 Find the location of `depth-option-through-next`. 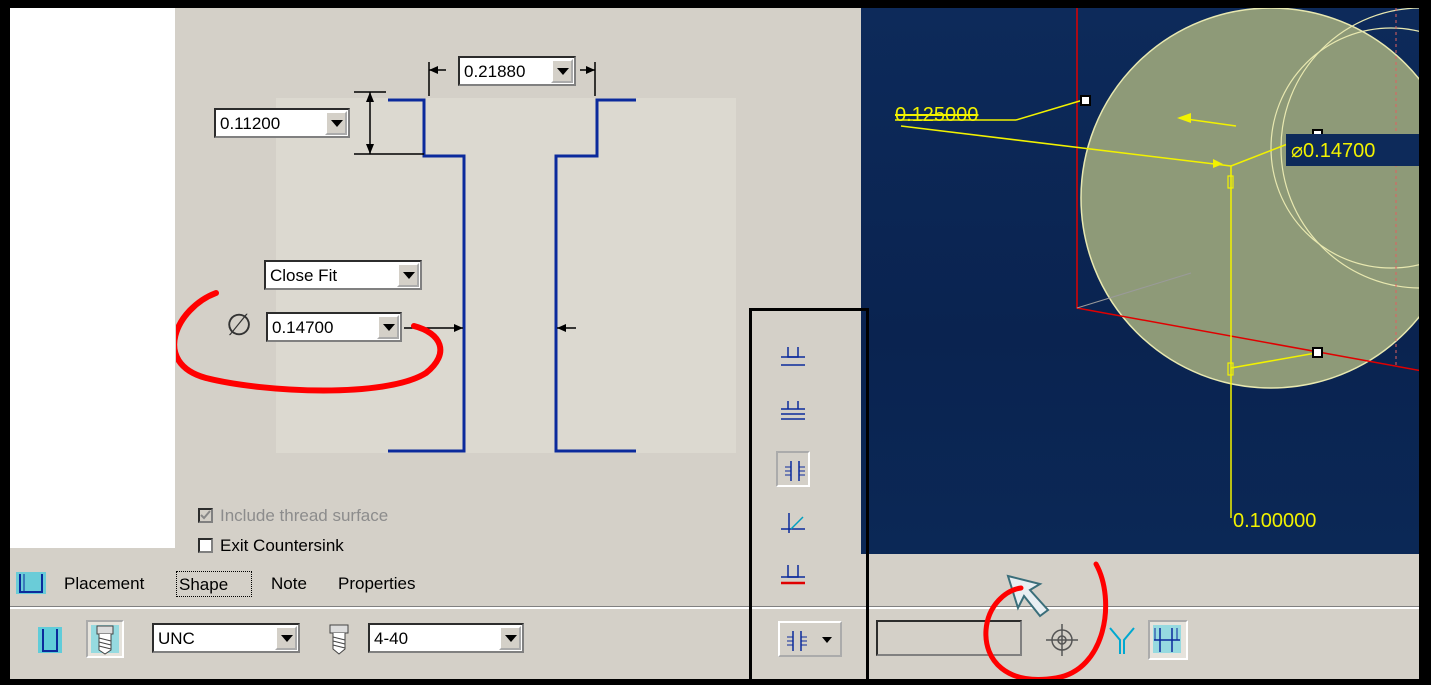

depth-option-through-next is located at coordinates (793, 411).